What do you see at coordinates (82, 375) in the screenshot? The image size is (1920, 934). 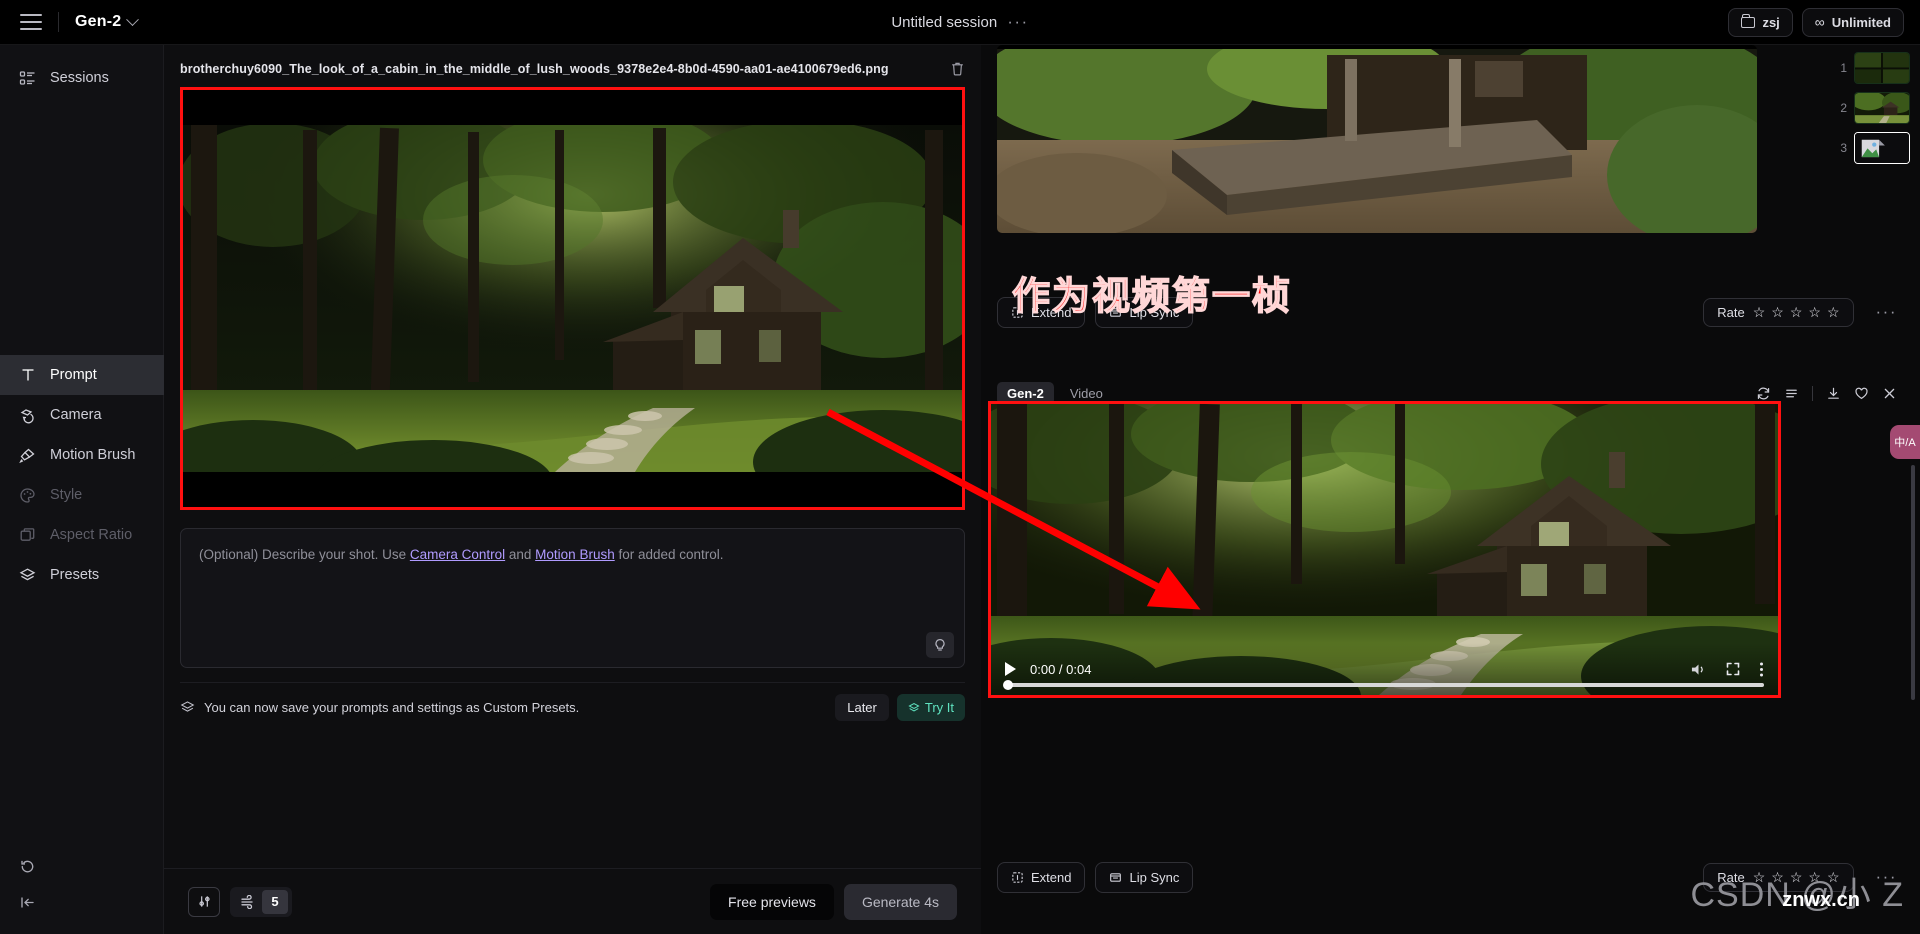 I see `sidebar-item-prompt: Prompt` at bounding box center [82, 375].